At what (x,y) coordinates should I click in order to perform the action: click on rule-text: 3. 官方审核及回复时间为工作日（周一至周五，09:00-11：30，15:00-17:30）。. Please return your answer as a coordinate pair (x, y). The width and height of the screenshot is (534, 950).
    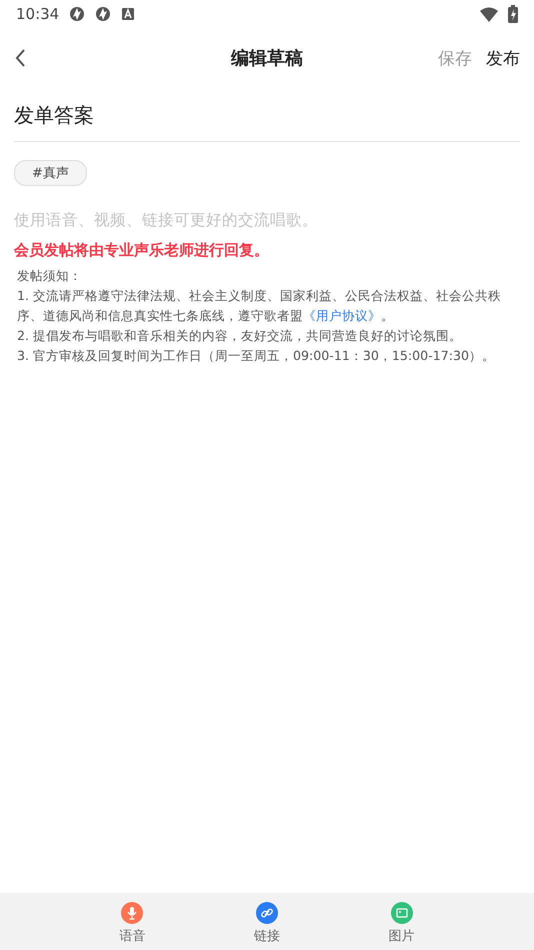
    Looking at the image, I should click on (256, 356).